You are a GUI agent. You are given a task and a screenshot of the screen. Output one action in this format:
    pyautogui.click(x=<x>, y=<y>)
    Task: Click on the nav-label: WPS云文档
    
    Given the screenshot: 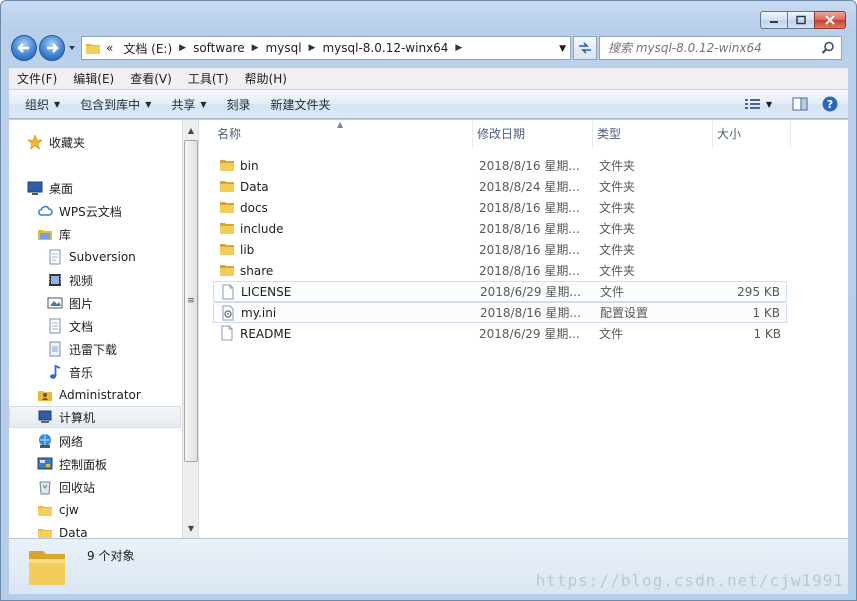 What is the action you would take?
    pyautogui.click(x=90, y=211)
    